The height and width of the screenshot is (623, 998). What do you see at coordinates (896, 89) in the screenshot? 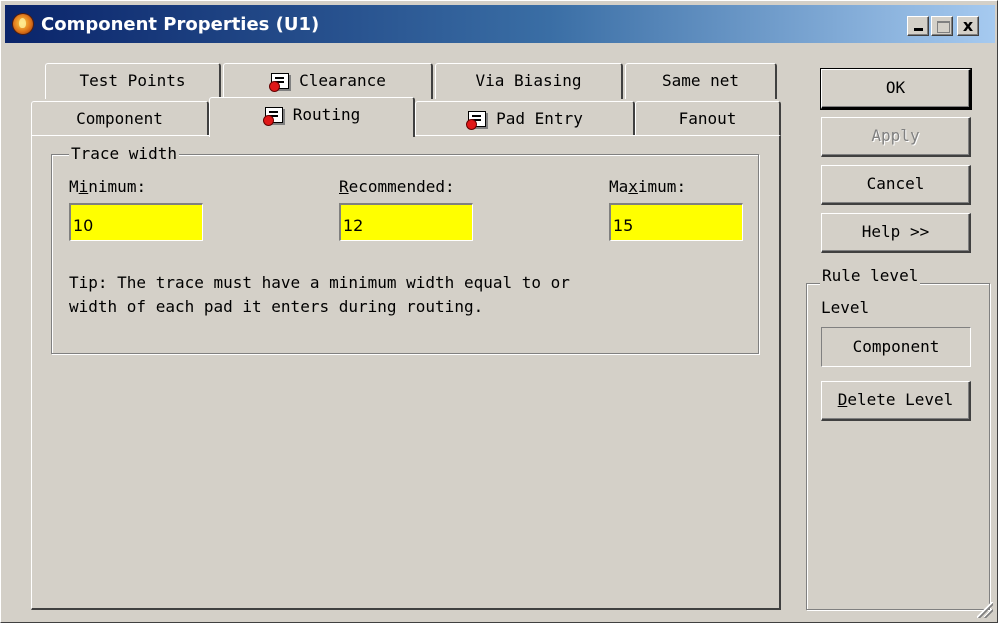
I see `ok-button: OK` at bounding box center [896, 89].